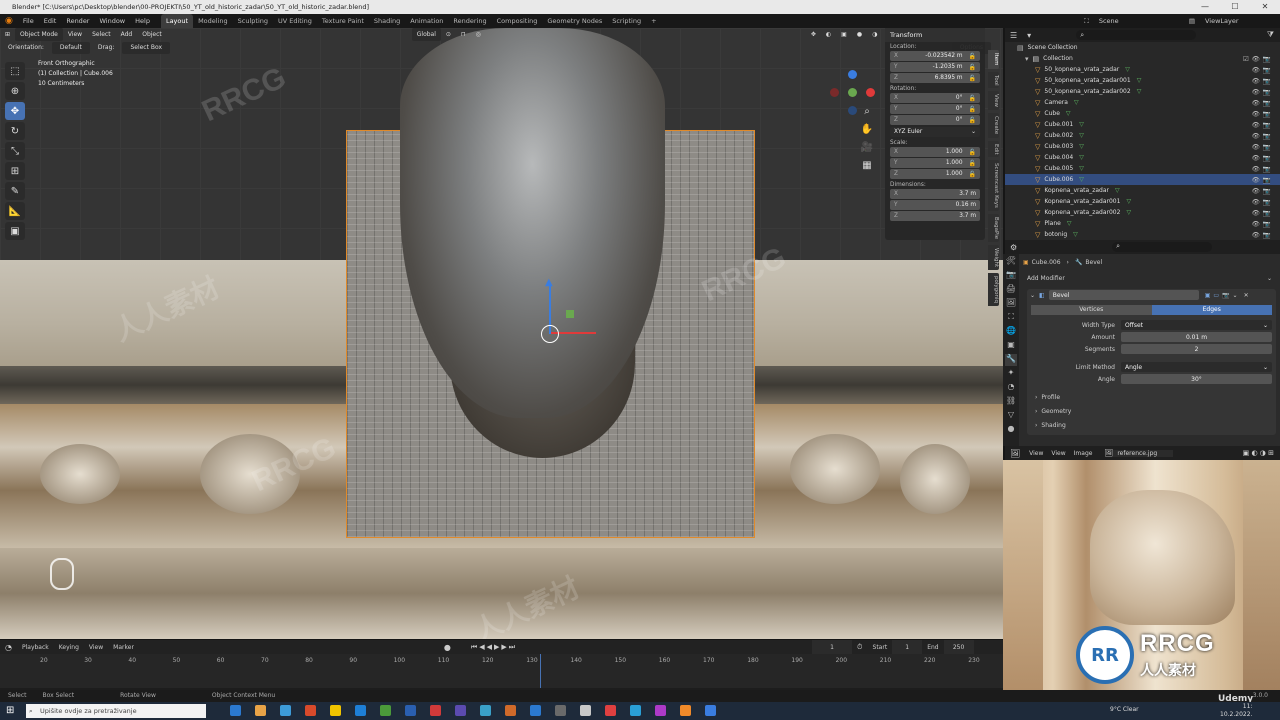 Image resolution: width=1280 pixels, height=720 pixels. What do you see at coordinates (1151, 397) in the screenshot?
I see `subpanel-profile: › Profile` at bounding box center [1151, 397].